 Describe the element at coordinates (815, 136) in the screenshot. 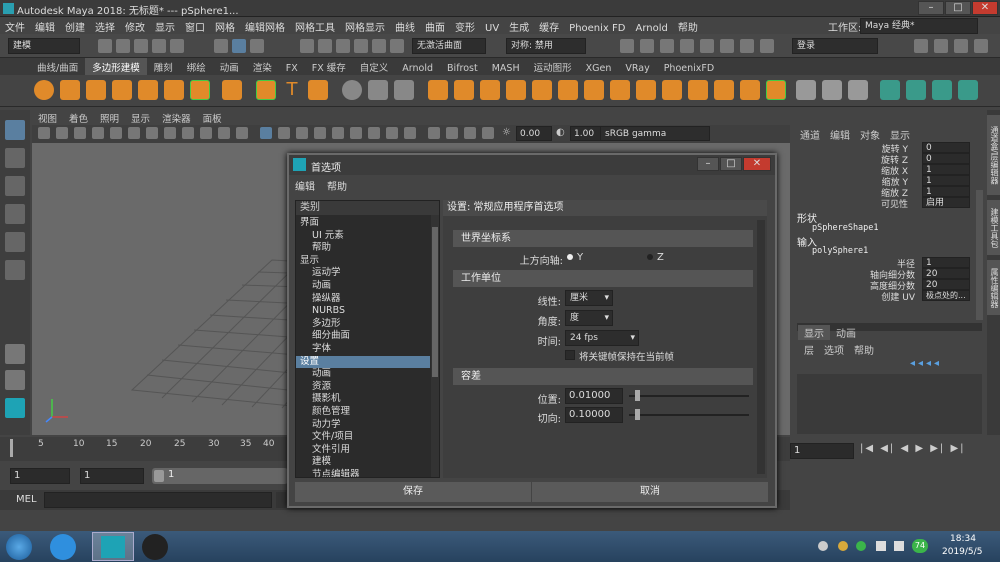

I see `channel-menu-channels: 通道` at that location.